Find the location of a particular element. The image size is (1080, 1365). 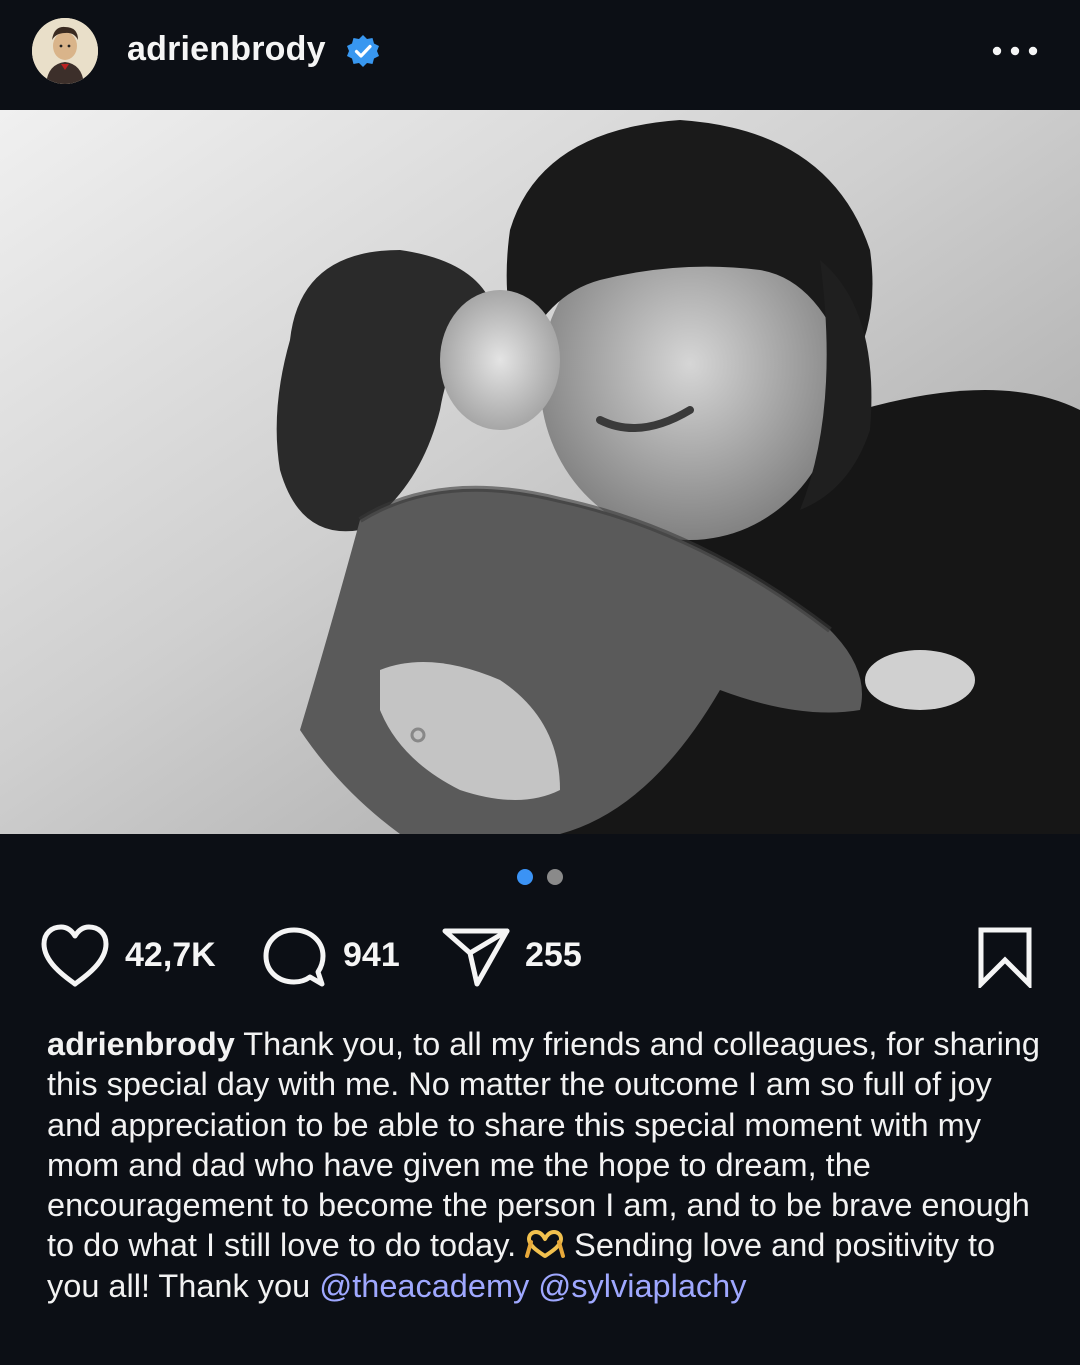

more-horizontal-icon is located at coordinates (1015, 51).